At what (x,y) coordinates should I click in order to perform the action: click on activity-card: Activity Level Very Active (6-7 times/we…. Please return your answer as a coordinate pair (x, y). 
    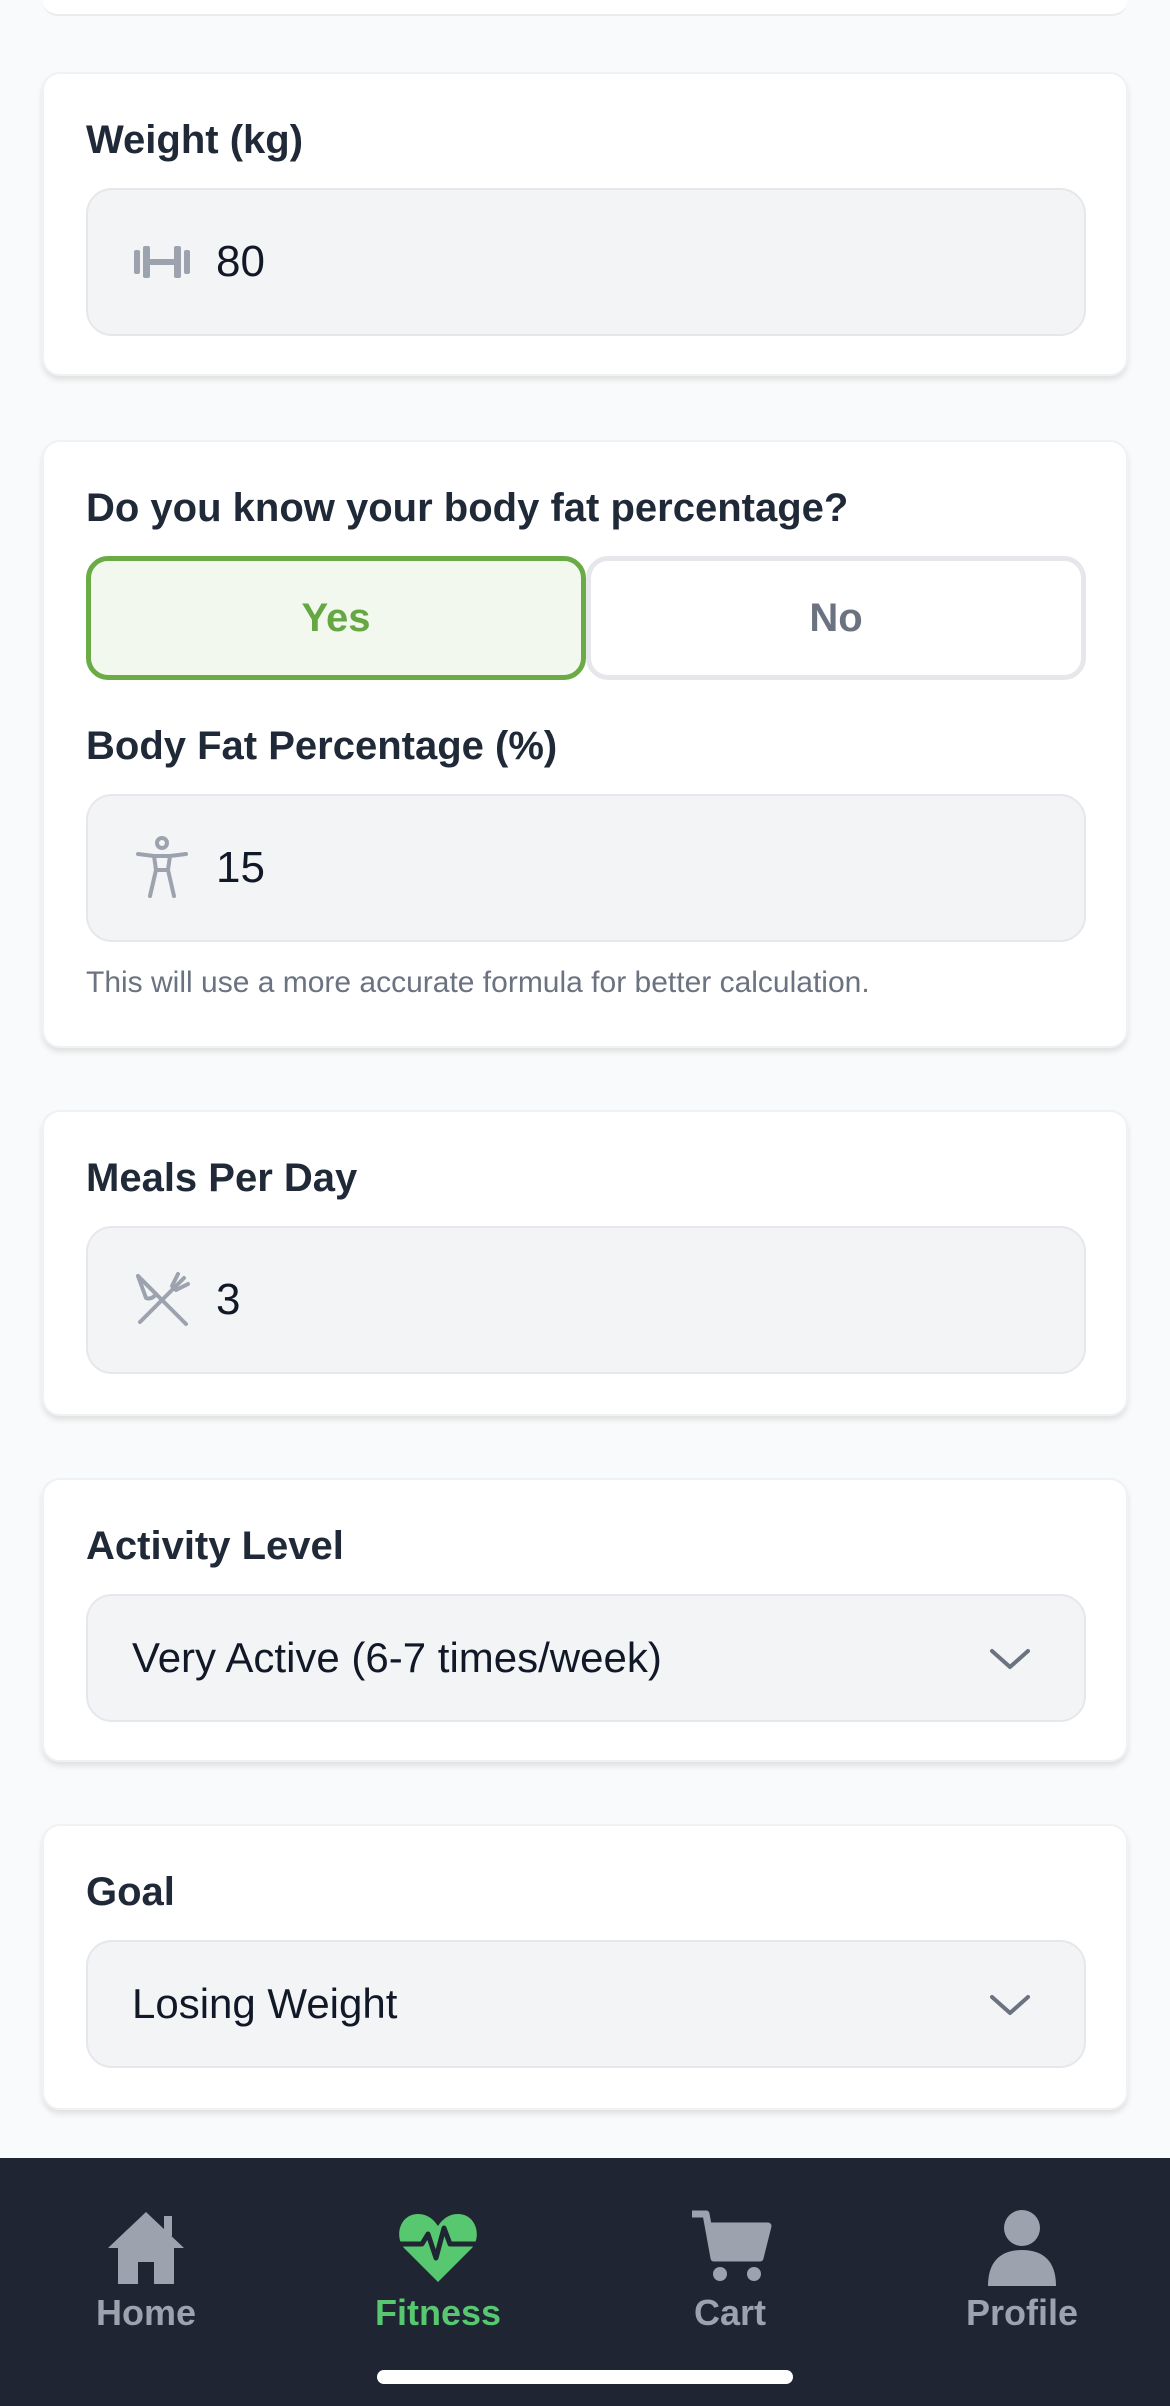
    Looking at the image, I should click on (585, 1620).